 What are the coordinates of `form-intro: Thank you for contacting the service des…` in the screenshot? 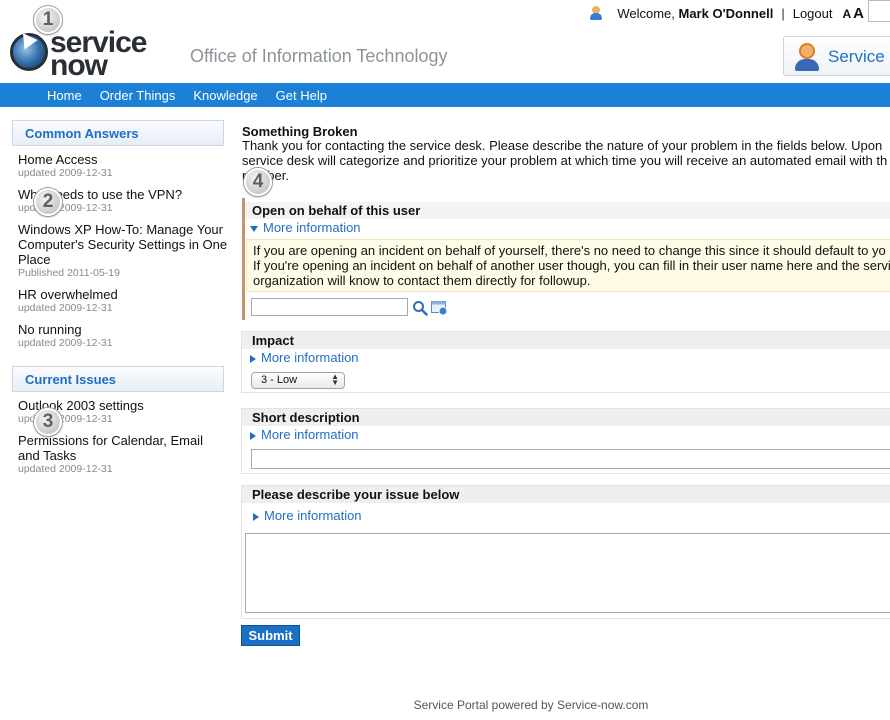 It's located at (565, 160).